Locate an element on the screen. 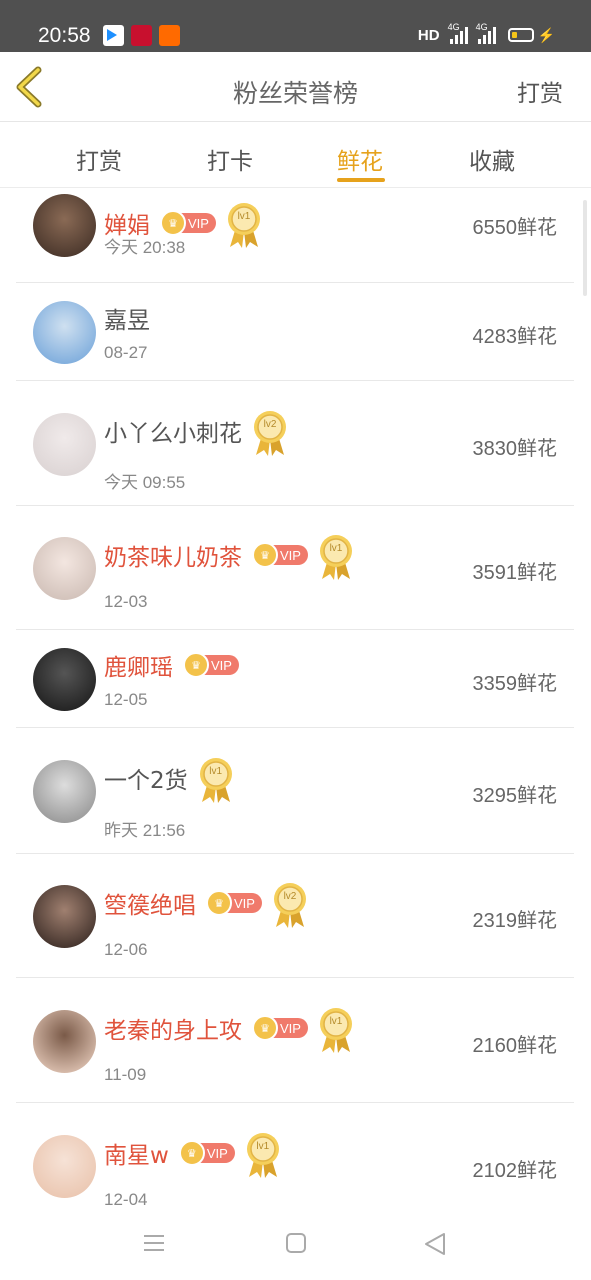 The height and width of the screenshot is (1280, 591). flower-count: 3295鲜花 is located at coordinates (515, 796).